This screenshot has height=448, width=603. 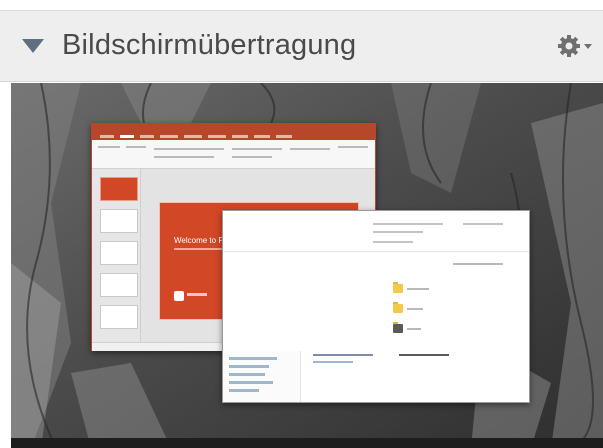 I want to click on explorer-navigation-pane, so click(x=262, y=376).